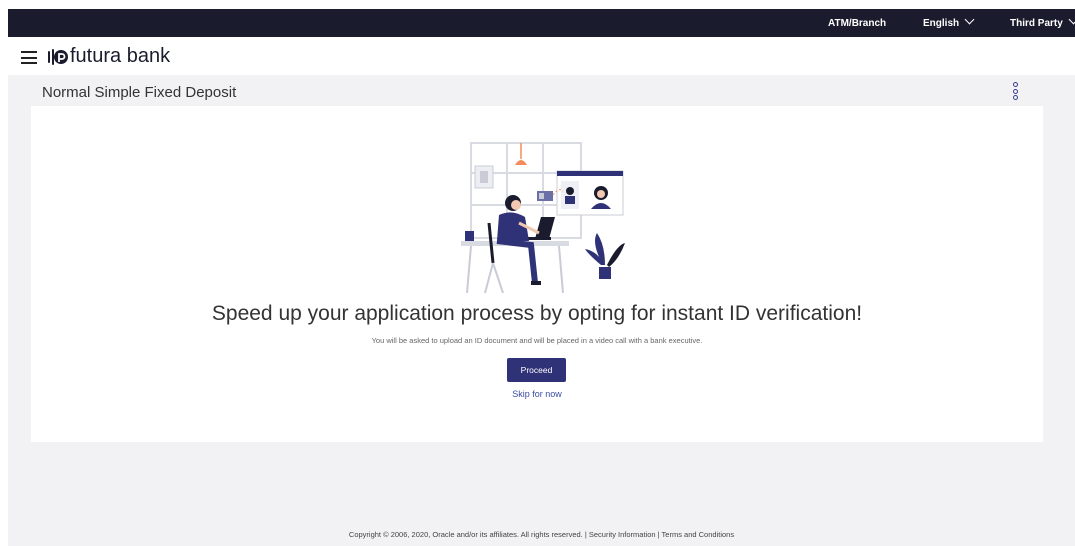 The image size is (1075, 546). What do you see at coordinates (29, 57) in the screenshot?
I see `hamburger-menu-icon` at bounding box center [29, 57].